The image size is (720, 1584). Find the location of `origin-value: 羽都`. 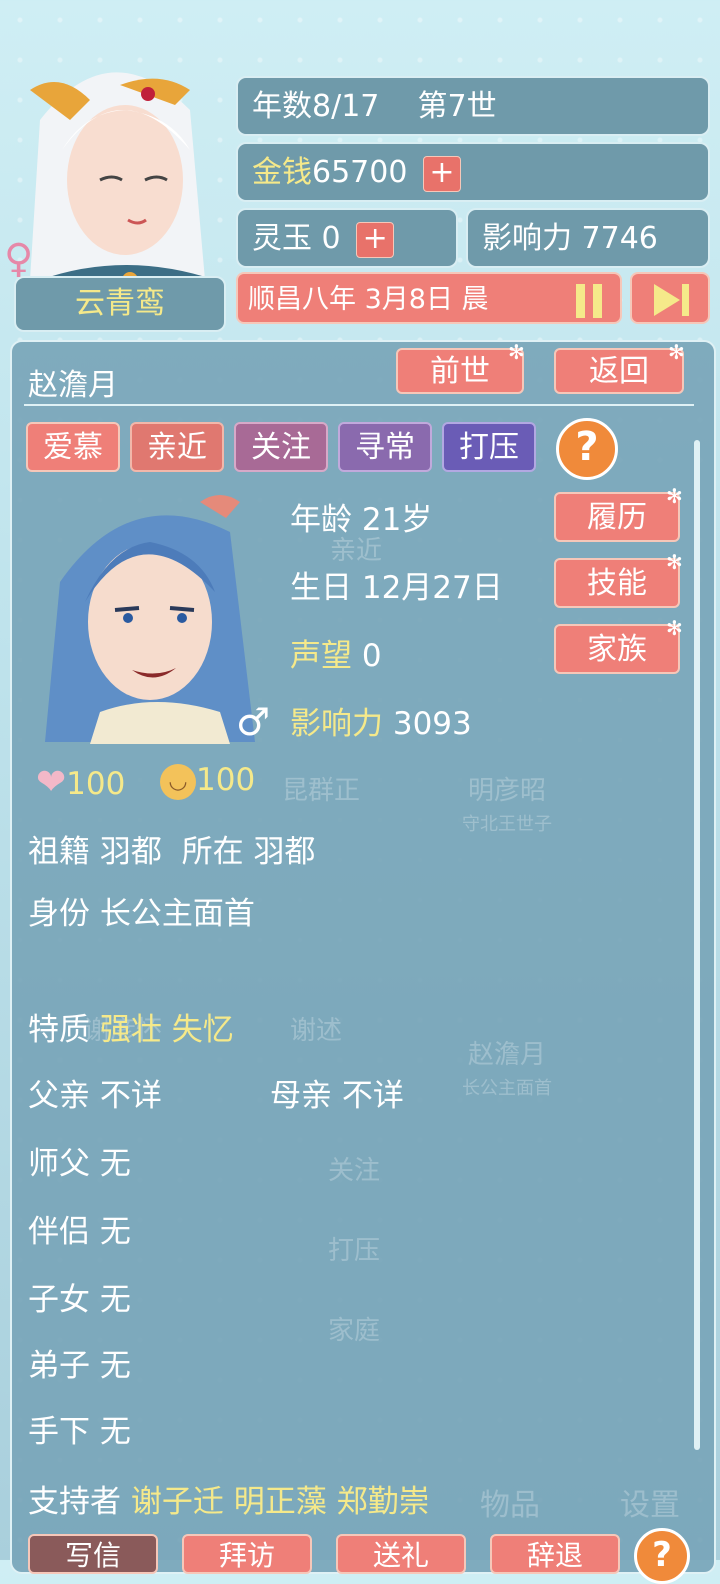

origin-value: 羽都 is located at coordinates (130, 852).